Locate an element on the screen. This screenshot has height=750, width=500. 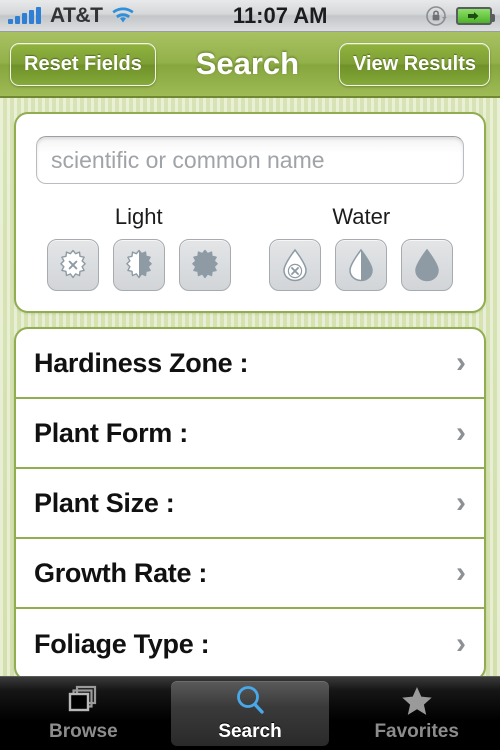
status-bar-left: AT&T is located at coordinates (71, 15).